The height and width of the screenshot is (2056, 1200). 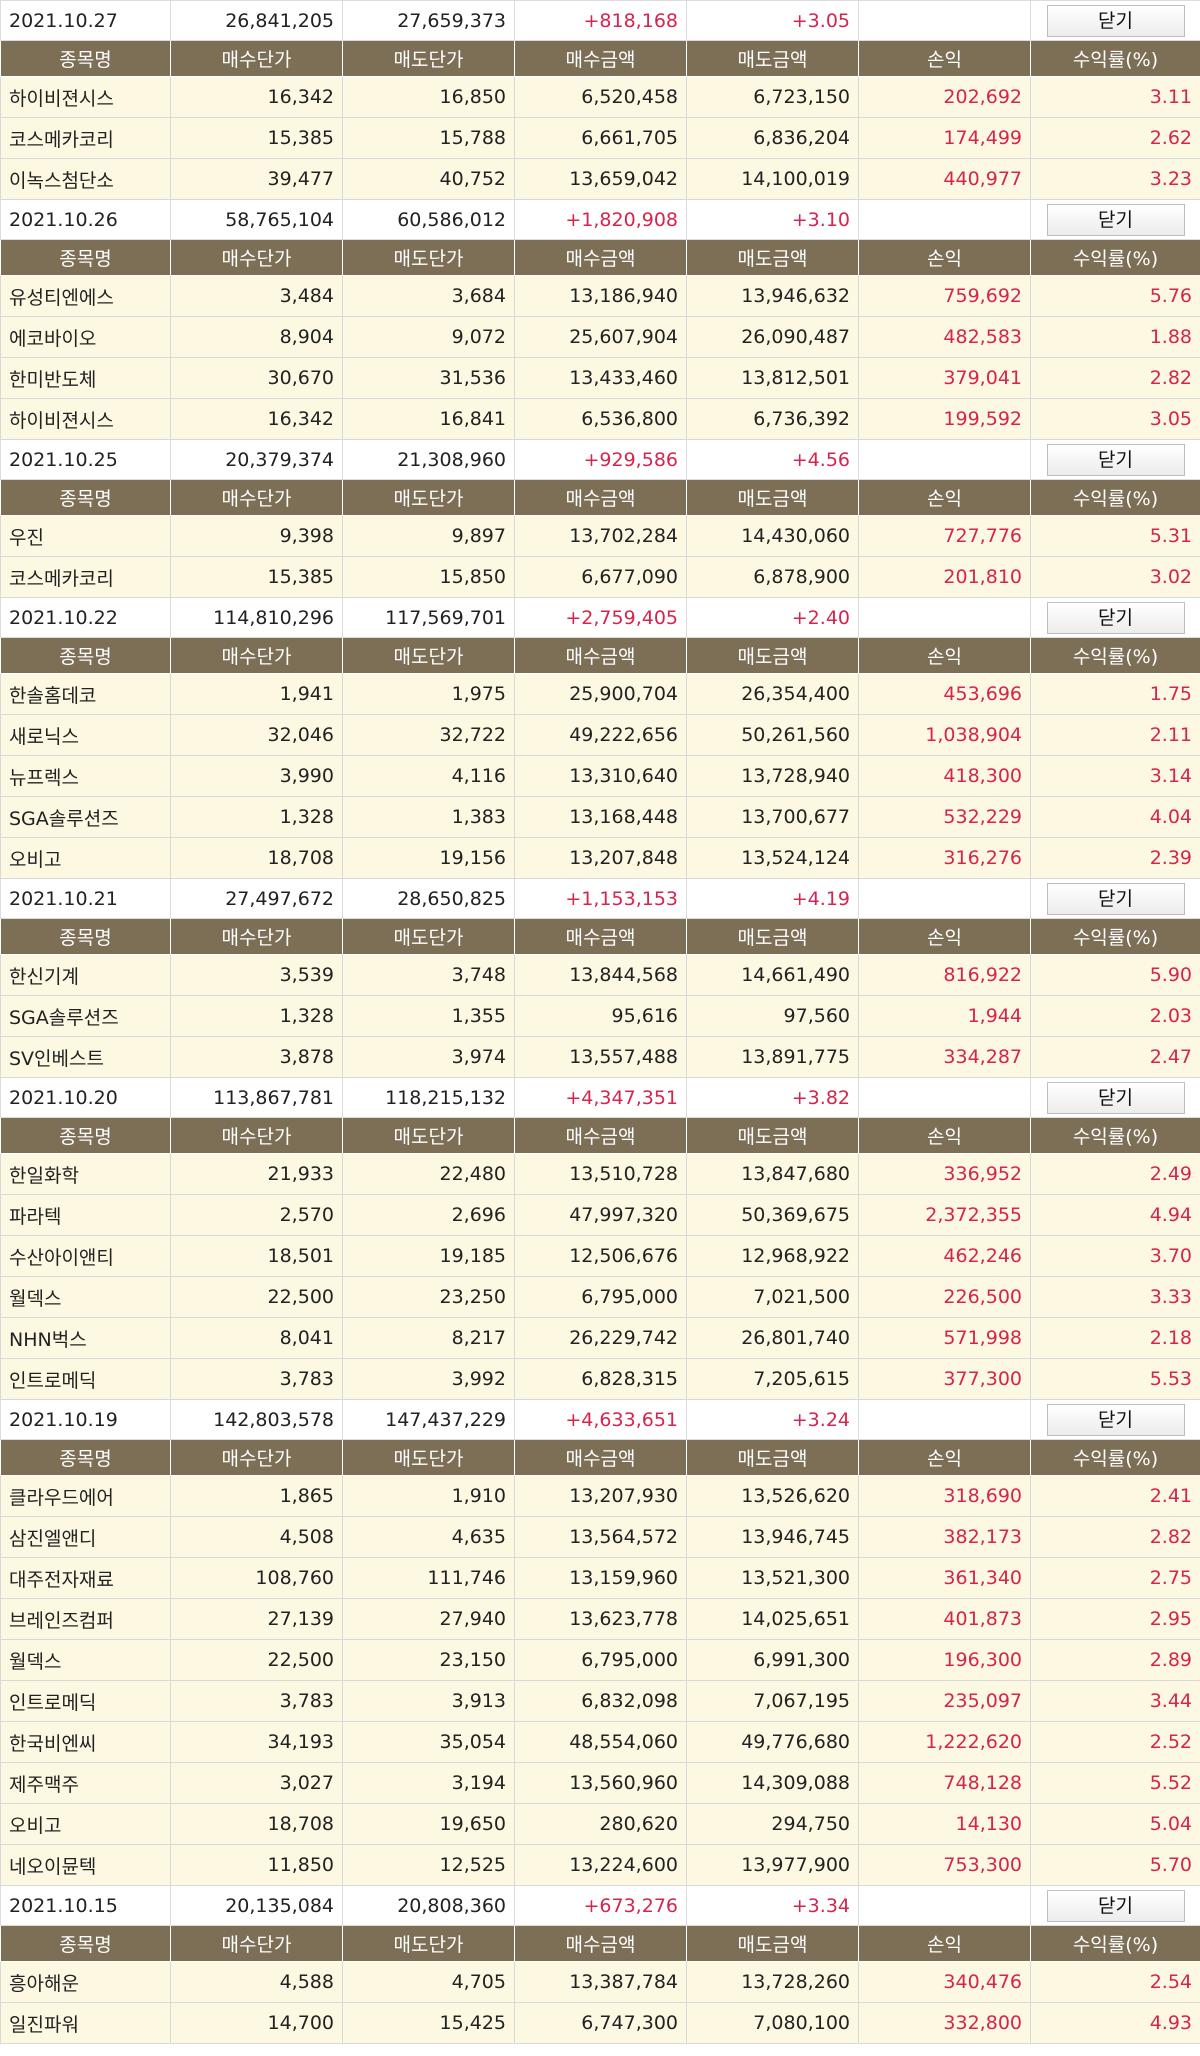 I want to click on profit-cell: 14,130, so click(x=944, y=1824).